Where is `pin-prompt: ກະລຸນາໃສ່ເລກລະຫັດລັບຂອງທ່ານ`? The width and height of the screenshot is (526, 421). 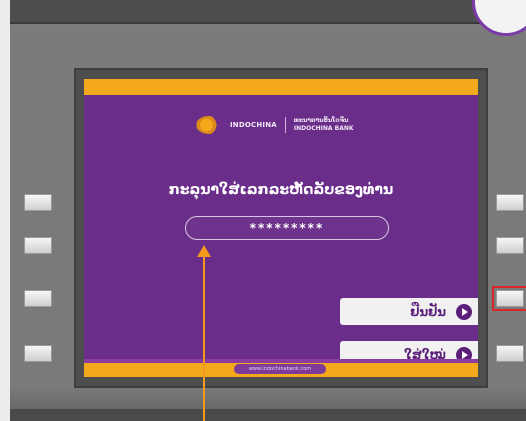
pin-prompt: ກະລຸນາໃສ່ເລກລະຫັດລັບຂອງທ່ານ is located at coordinates (281, 190).